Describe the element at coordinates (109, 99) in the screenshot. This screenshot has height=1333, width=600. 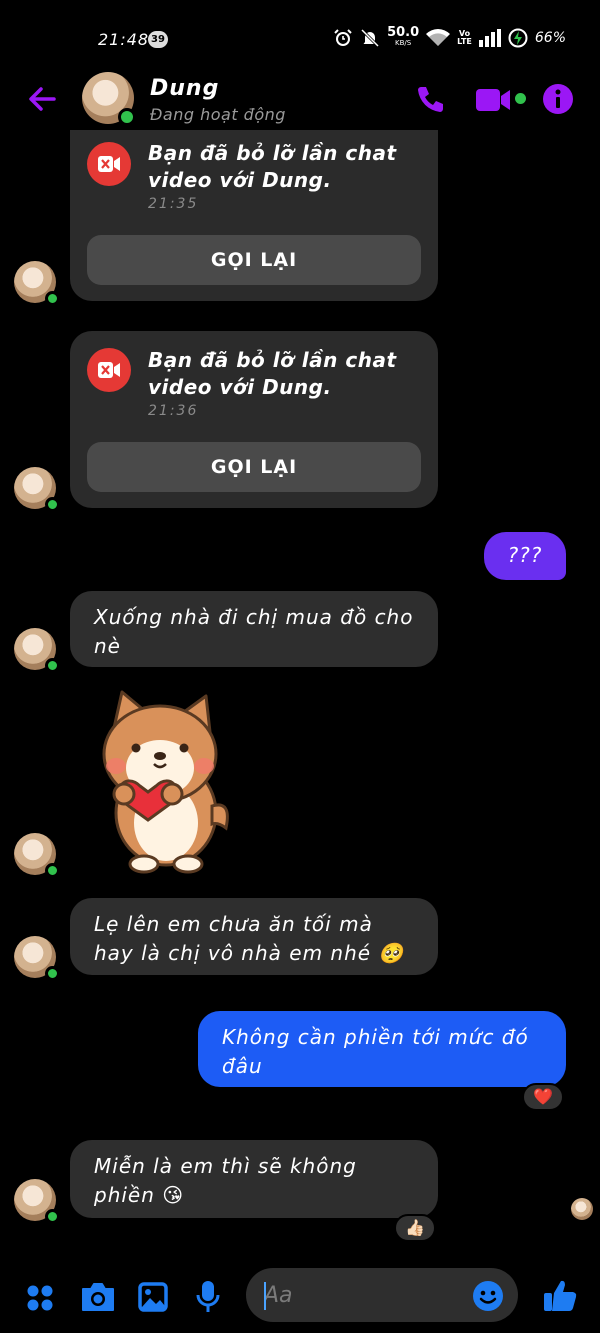
I see `contact-avatar` at that location.